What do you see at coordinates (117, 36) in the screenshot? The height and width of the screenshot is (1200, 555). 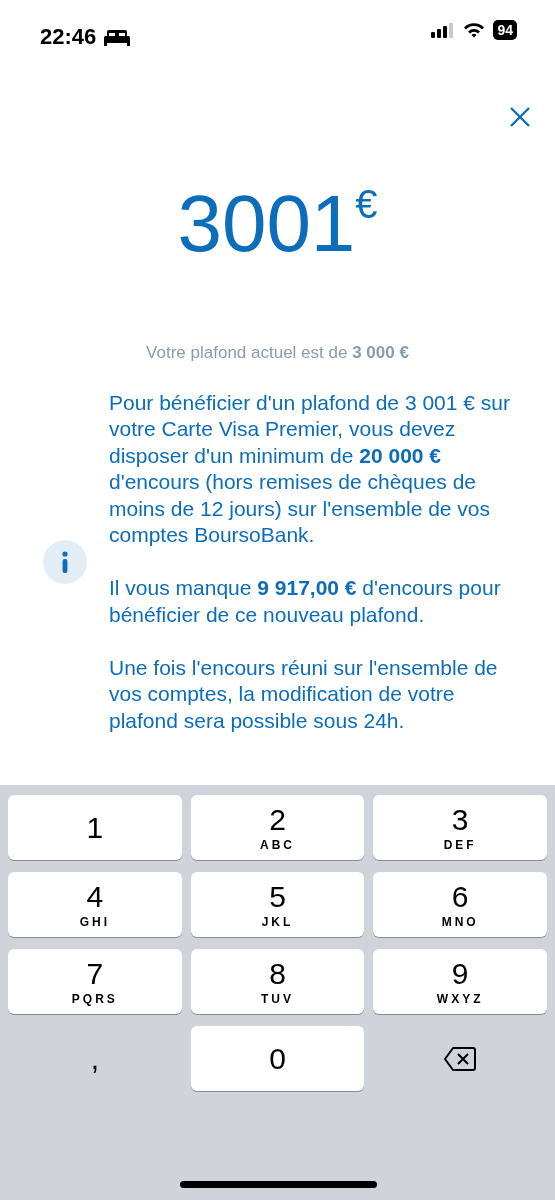 I see `bed-icon` at bounding box center [117, 36].